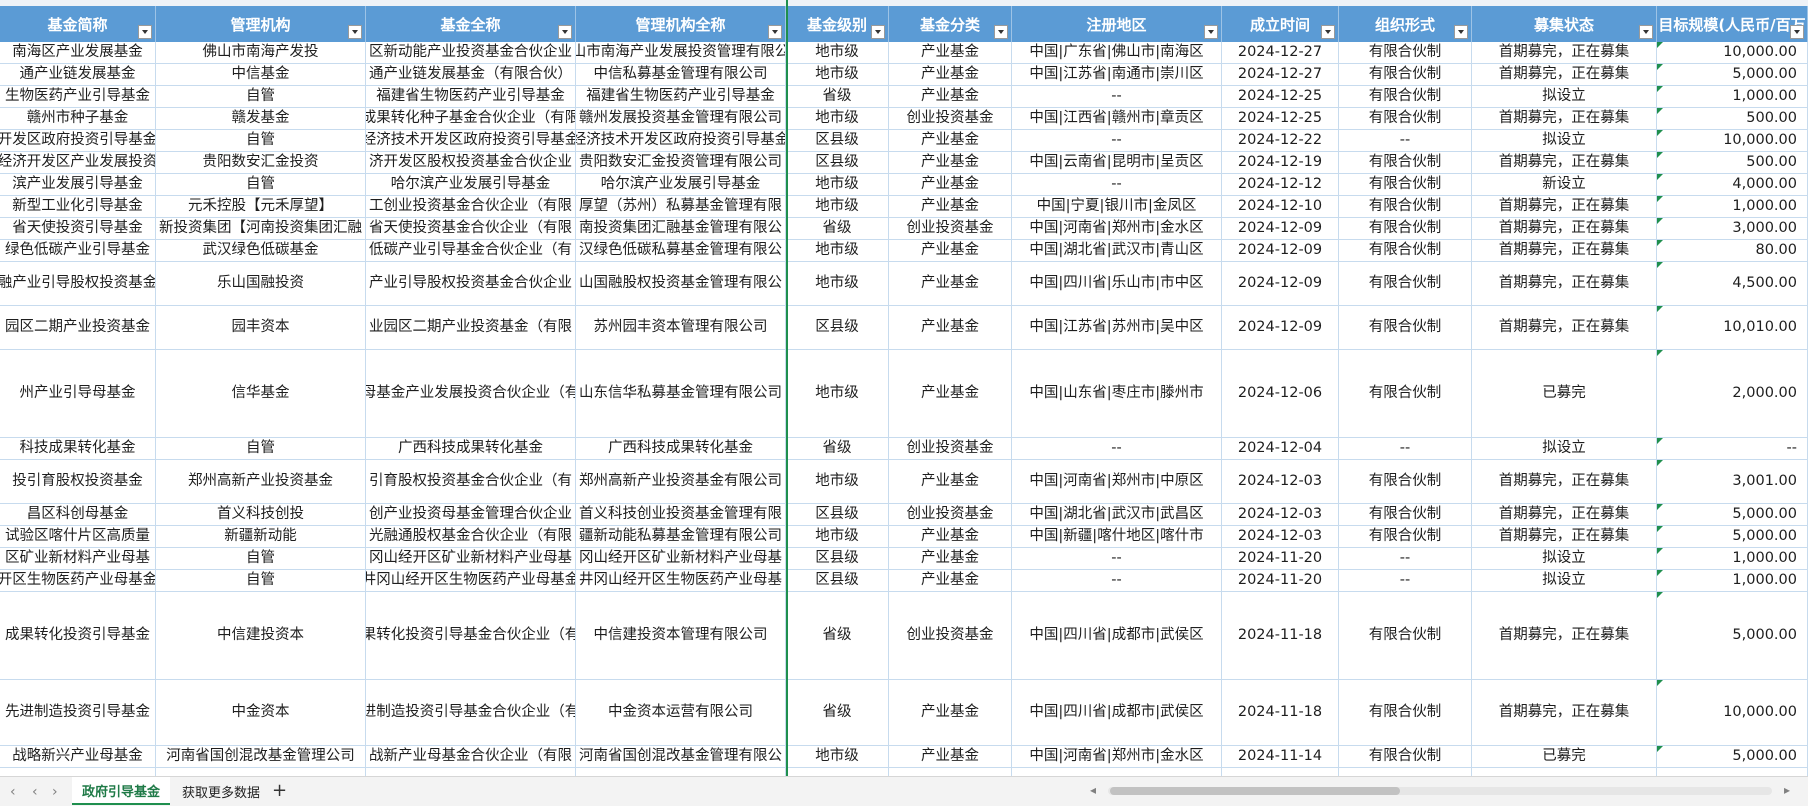 This screenshot has width=1808, height=806. Describe the element at coordinates (681, 163) in the screenshot. I see `table-cell: 贵阳数安汇金投资管理有限公司` at that location.